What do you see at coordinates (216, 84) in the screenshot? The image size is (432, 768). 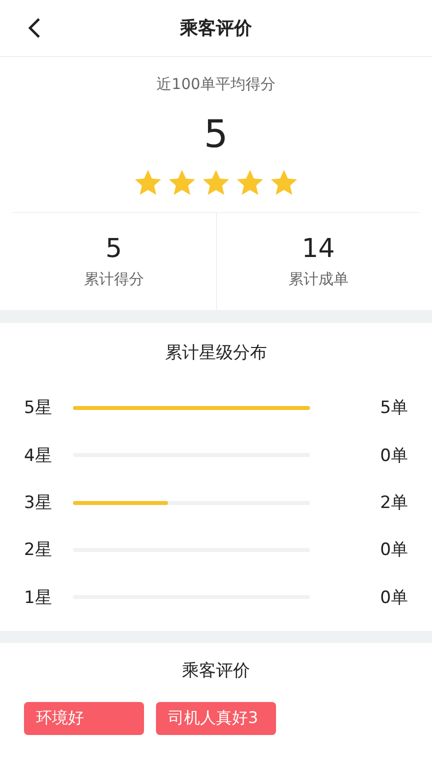 I see `average-caption: 近100单平均得分` at bounding box center [216, 84].